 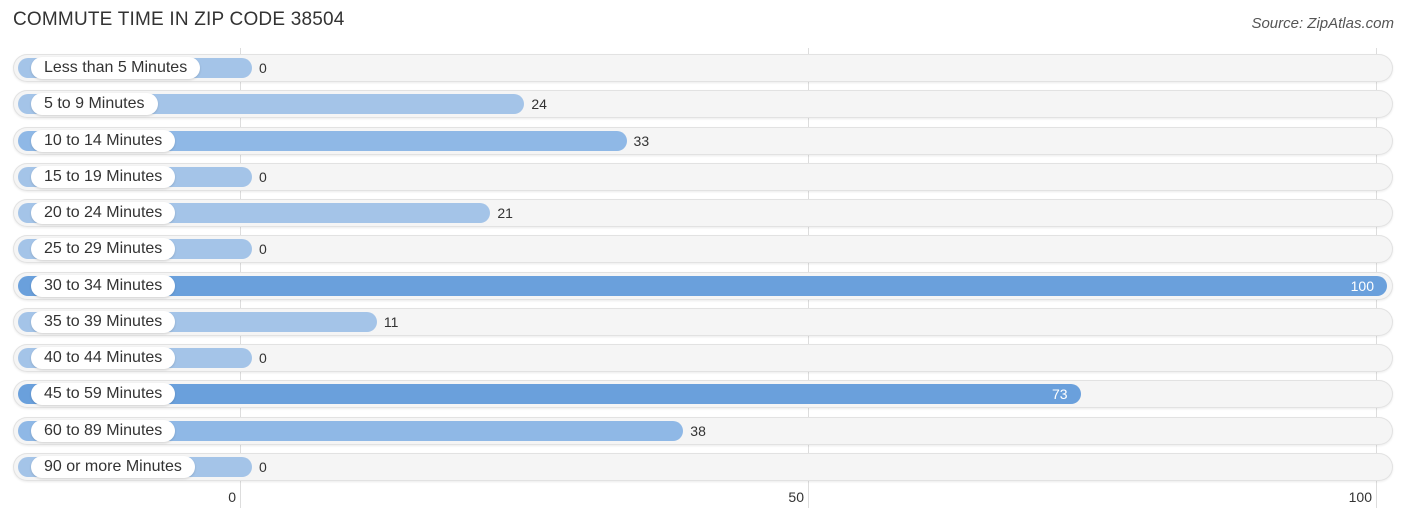 I want to click on x-tick-label: 0, so click(x=232, y=497).